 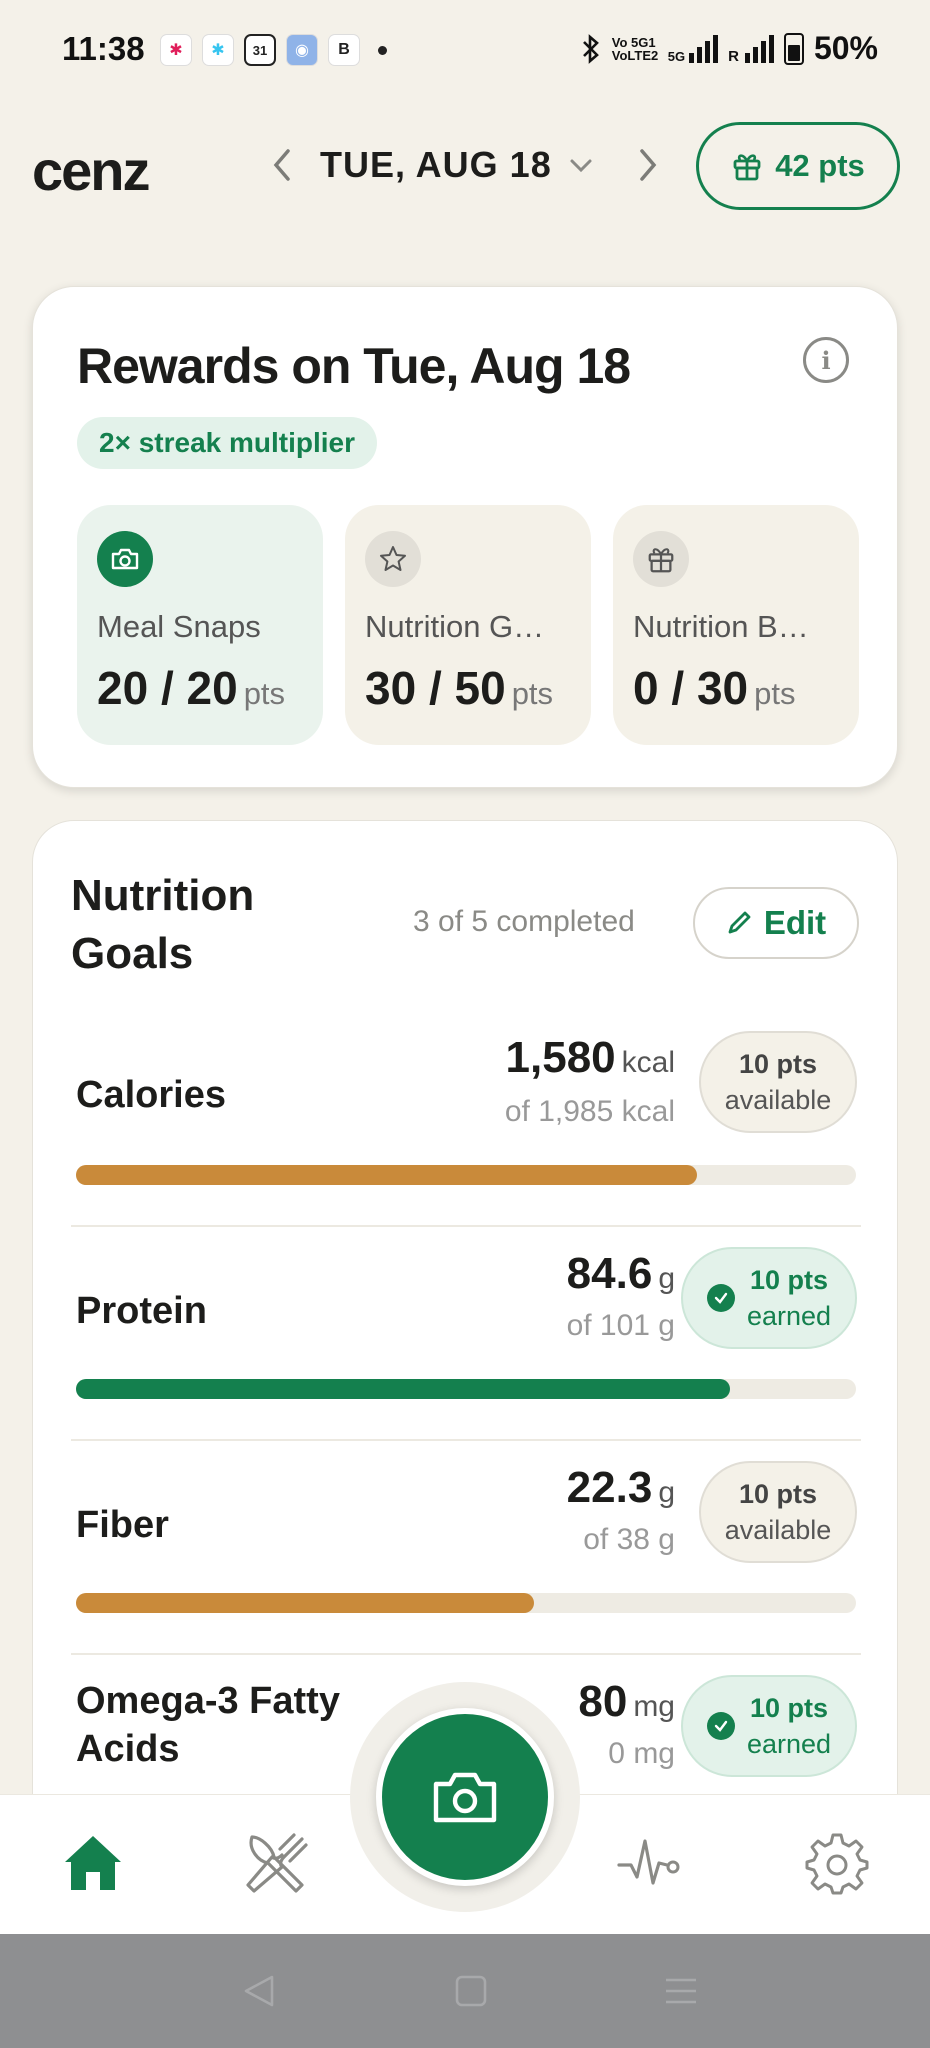 I want to click on goal-row-protein: Protein 84.6 g of 101 g 10 pts earned, so click(x=466, y=1334).